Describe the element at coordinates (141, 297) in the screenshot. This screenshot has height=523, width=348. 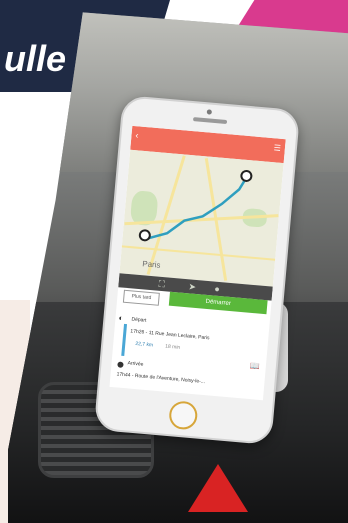
I see `later-button: Plus tard` at that location.